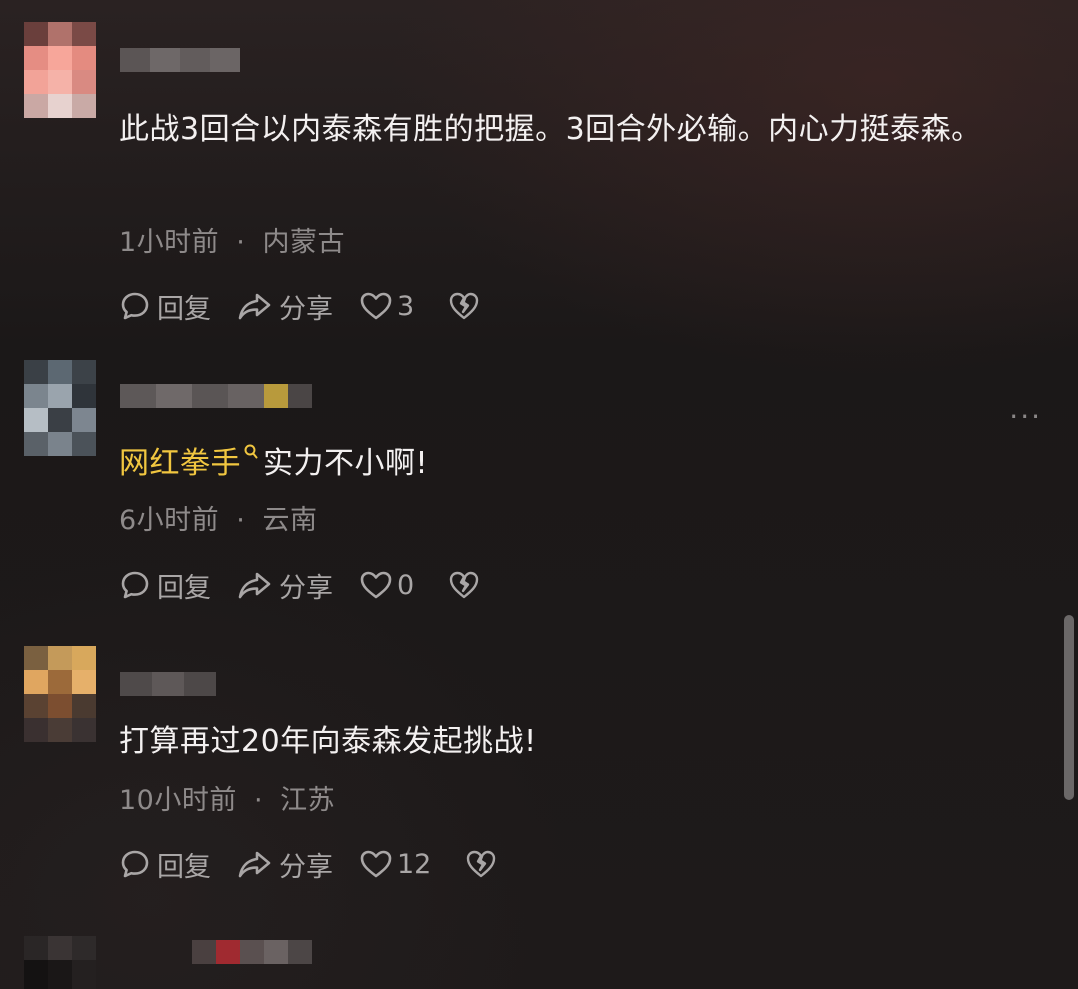 Image resolution: width=1078 pixels, height=989 pixels. What do you see at coordinates (290, 520) in the screenshot?
I see `comment-location: 云南` at bounding box center [290, 520].